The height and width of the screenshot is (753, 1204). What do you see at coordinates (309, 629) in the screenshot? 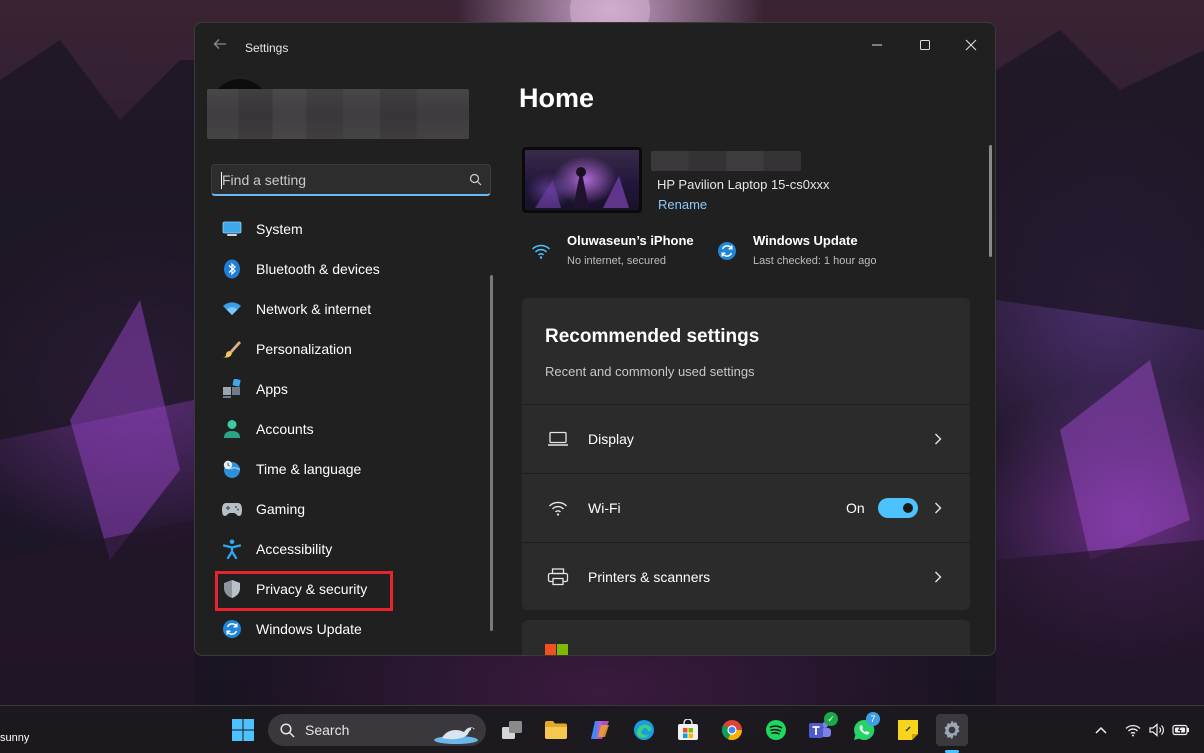
I see `sidebar-item-label: Windows Update` at bounding box center [309, 629].